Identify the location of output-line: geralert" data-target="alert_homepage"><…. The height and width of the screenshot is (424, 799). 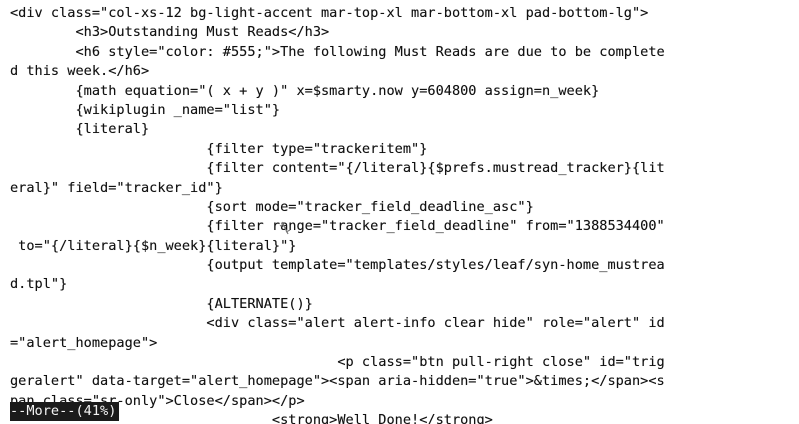
(337, 381).